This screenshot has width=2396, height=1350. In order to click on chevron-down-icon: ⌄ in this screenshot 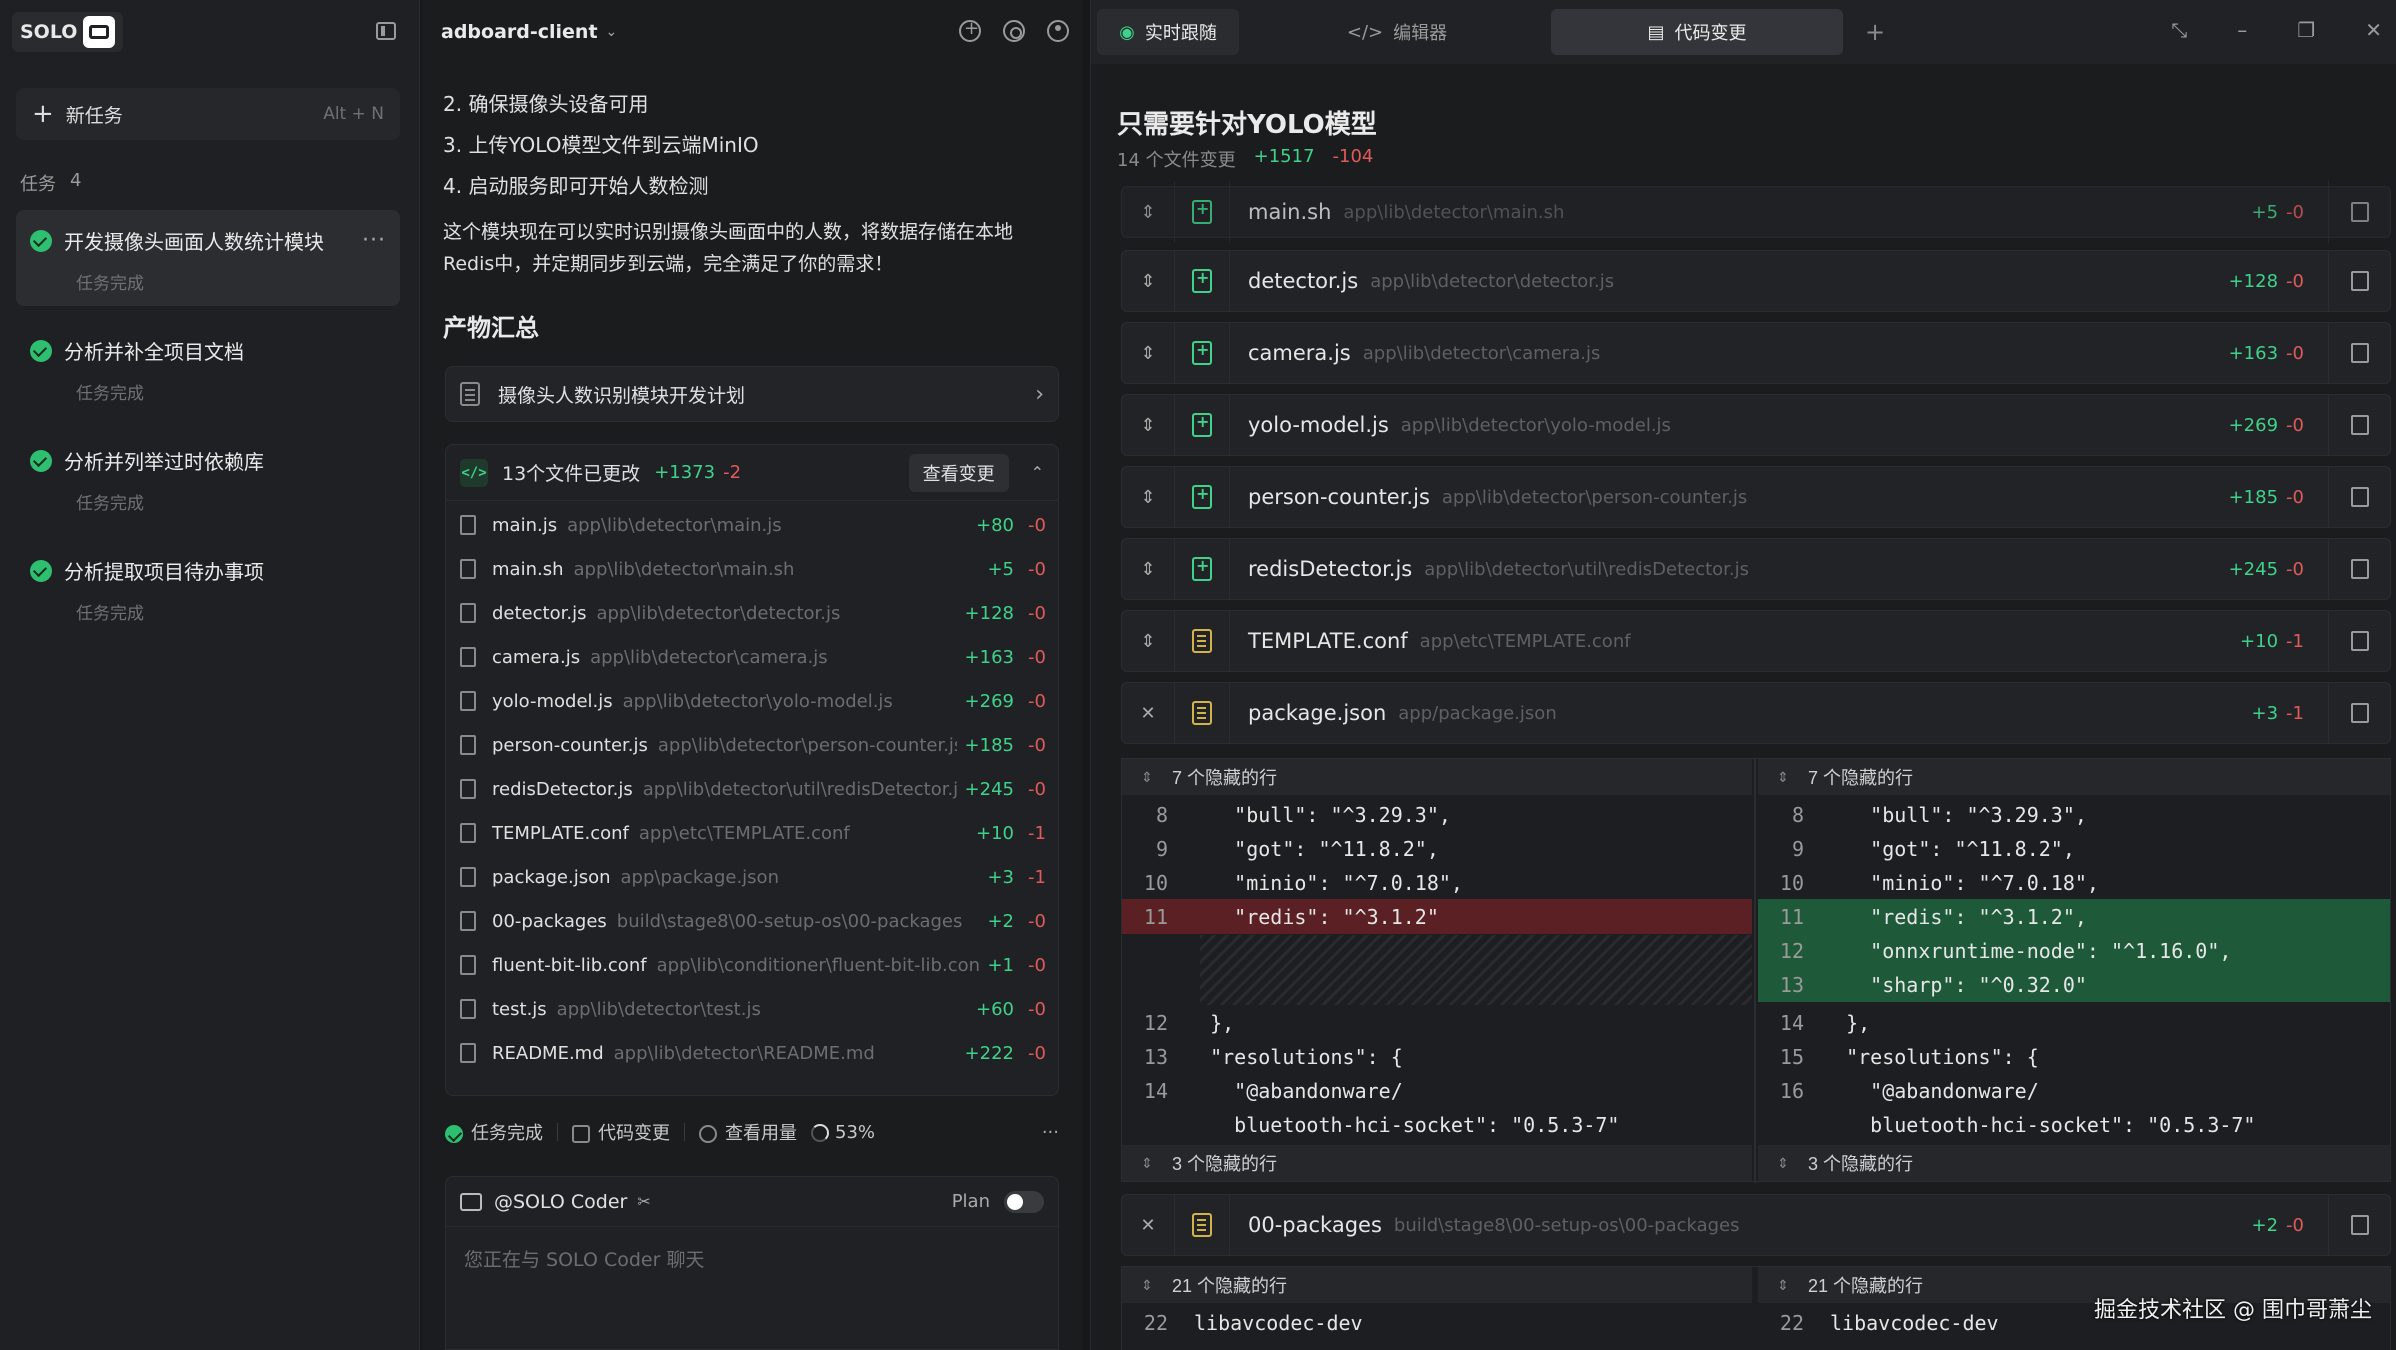, I will do `click(612, 32)`.